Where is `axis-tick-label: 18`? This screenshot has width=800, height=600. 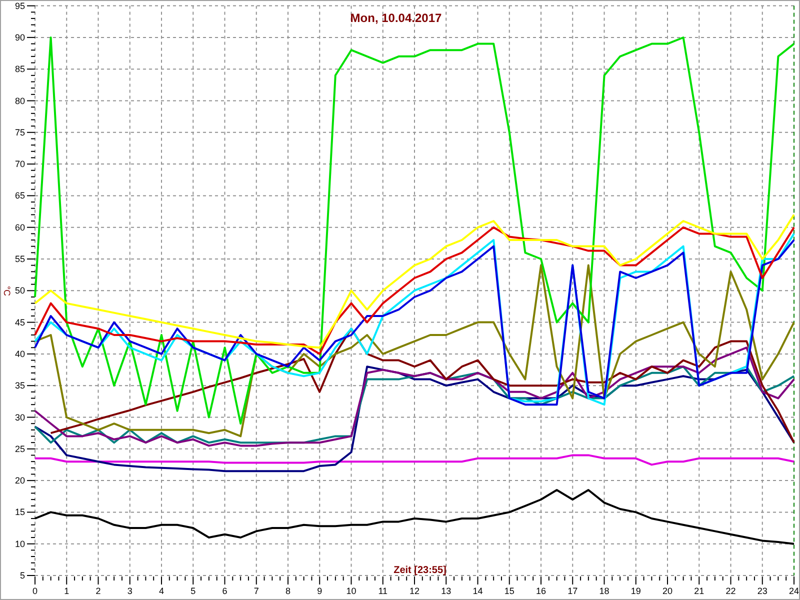 axis-tick-label: 18 is located at coordinates (604, 591).